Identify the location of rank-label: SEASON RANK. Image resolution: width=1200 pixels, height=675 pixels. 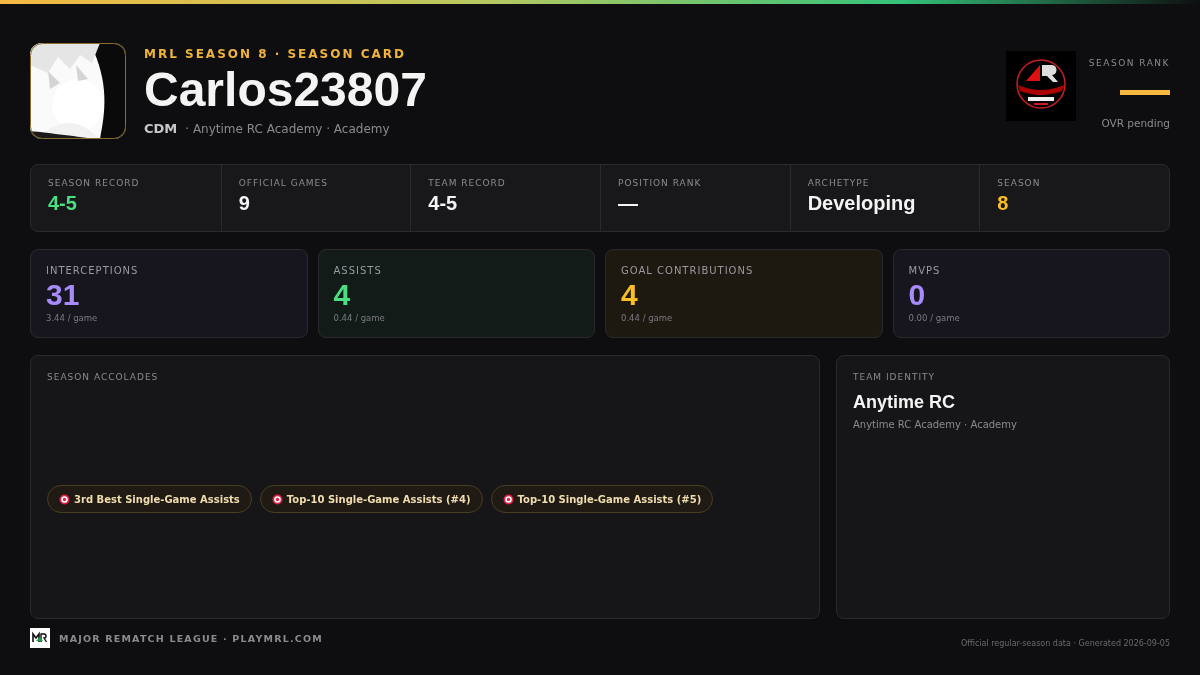
(1129, 63).